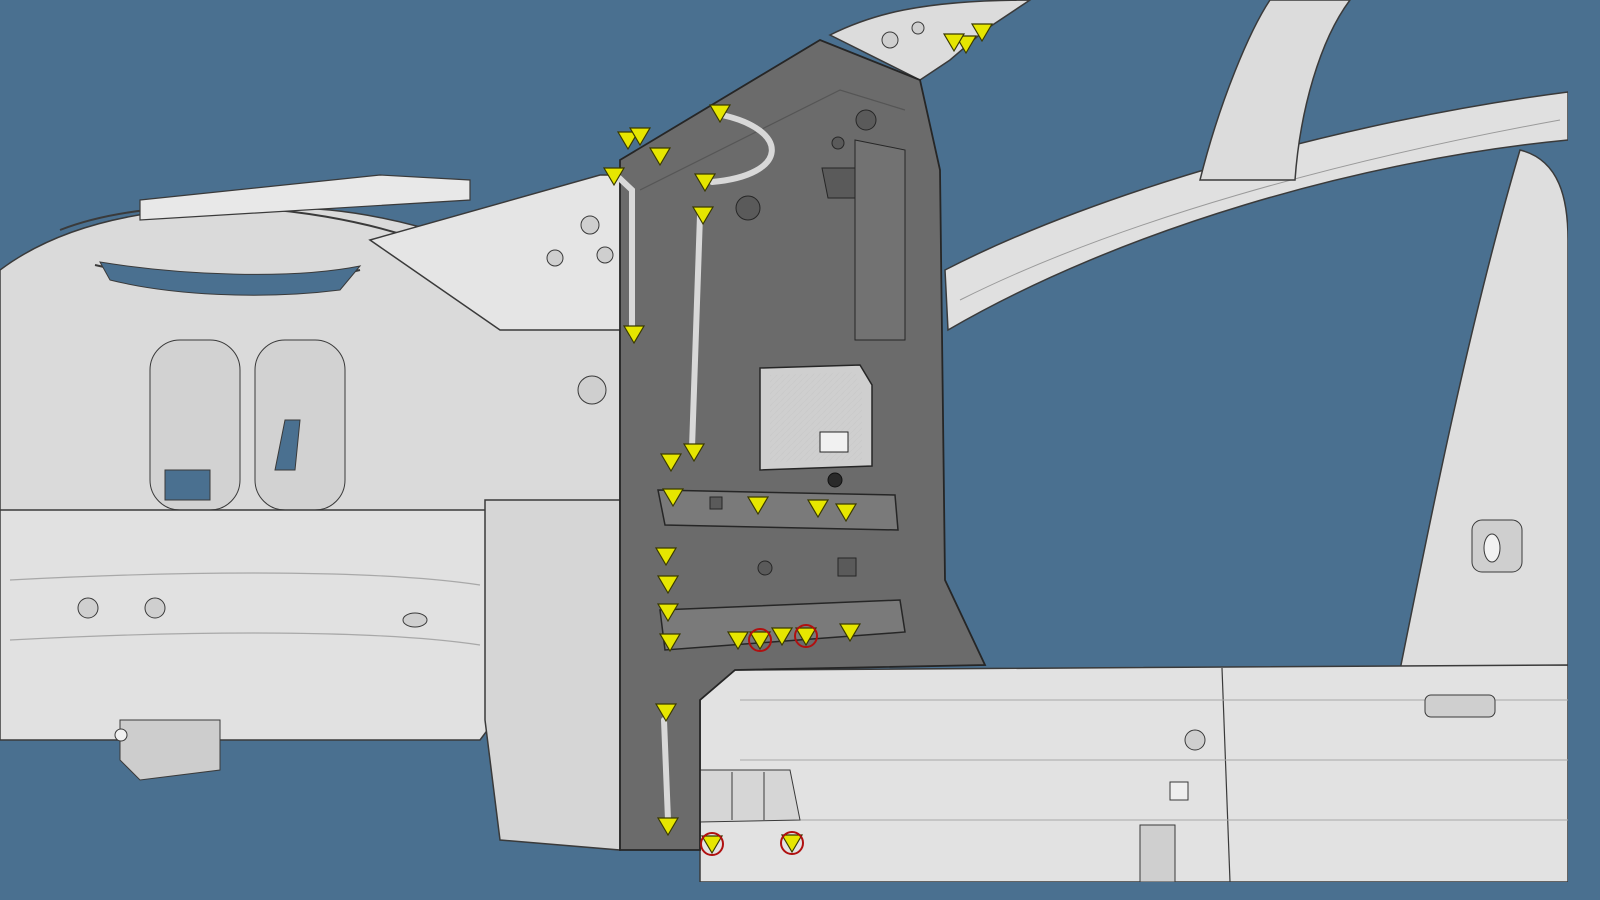 This screenshot has height=900, width=1600. I want to click on pillar-slot, so click(1492, 548).